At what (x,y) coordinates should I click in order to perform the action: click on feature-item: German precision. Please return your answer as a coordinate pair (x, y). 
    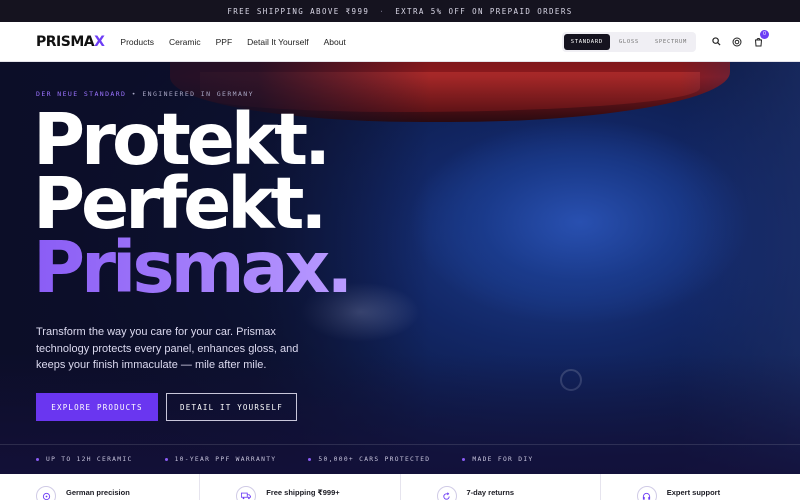
    Looking at the image, I should click on (100, 487).